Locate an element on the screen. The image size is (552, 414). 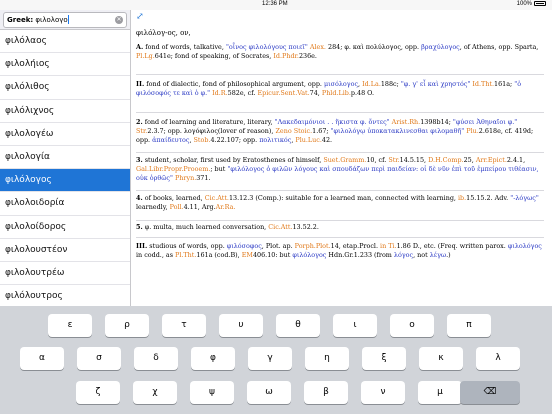
greek-word-link: μισόλογος is located at coordinates (341, 84).